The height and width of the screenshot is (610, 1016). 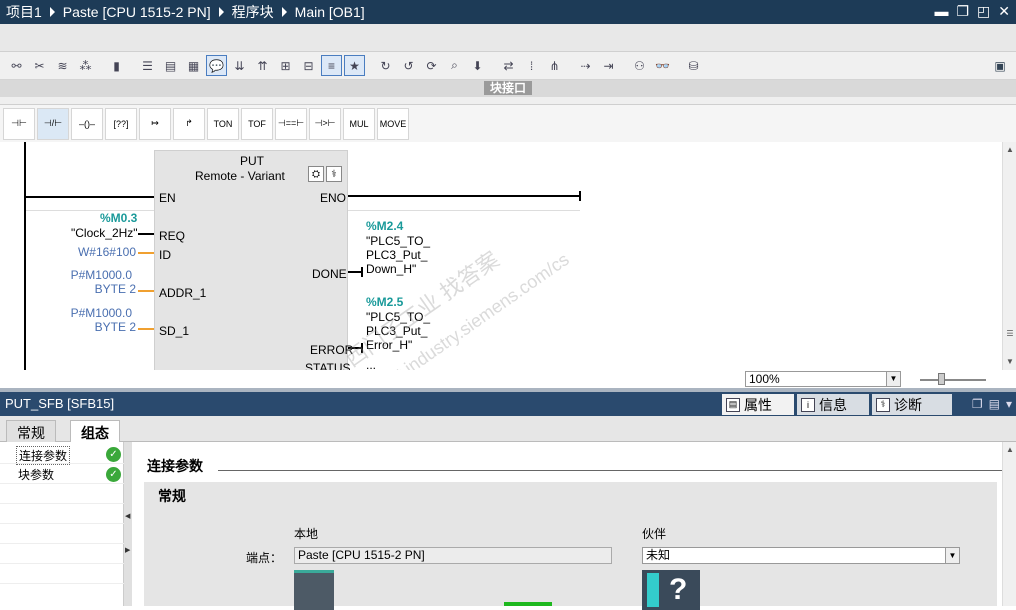 I want to click on addr1-pointer: P#M1000.0, so click(x=96, y=275).